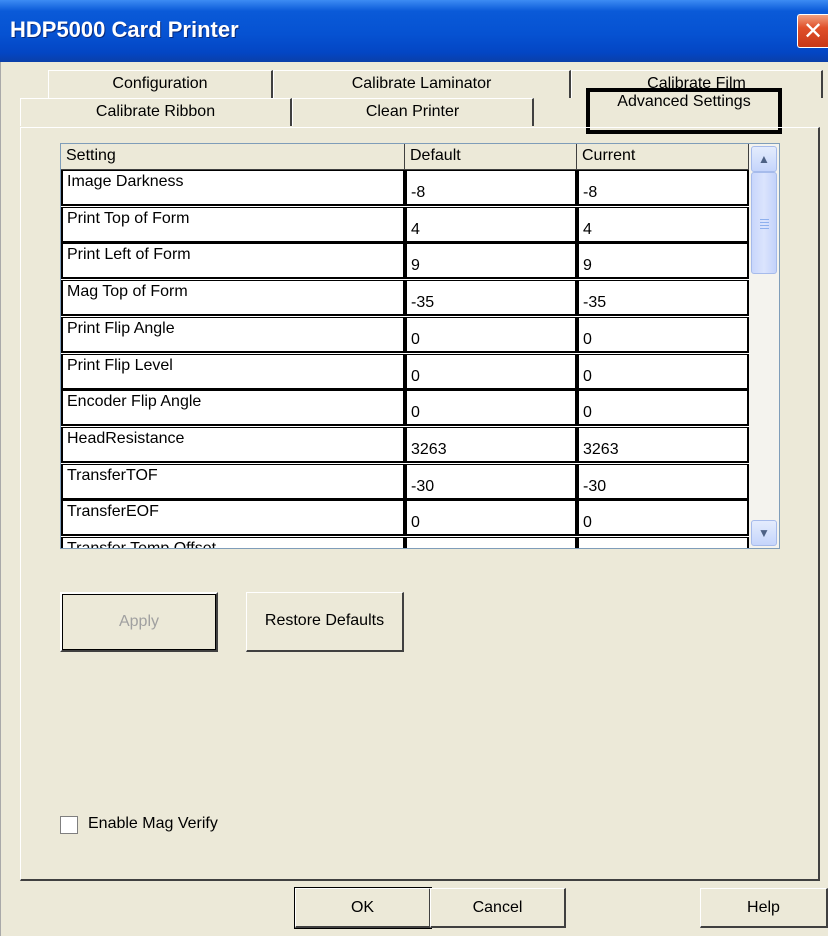 This screenshot has width=828, height=936. What do you see at coordinates (491, 157) in the screenshot?
I see `column-header-default: Default` at bounding box center [491, 157].